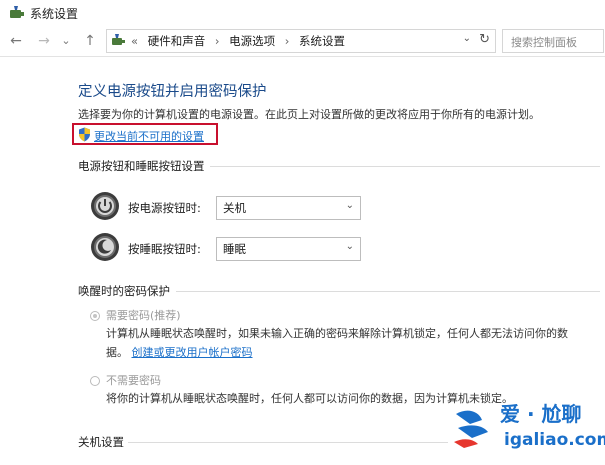 The width and height of the screenshot is (605, 465). What do you see at coordinates (95, 381) in the screenshot?
I see `no-password-radio` at bounding box center [95, 381].